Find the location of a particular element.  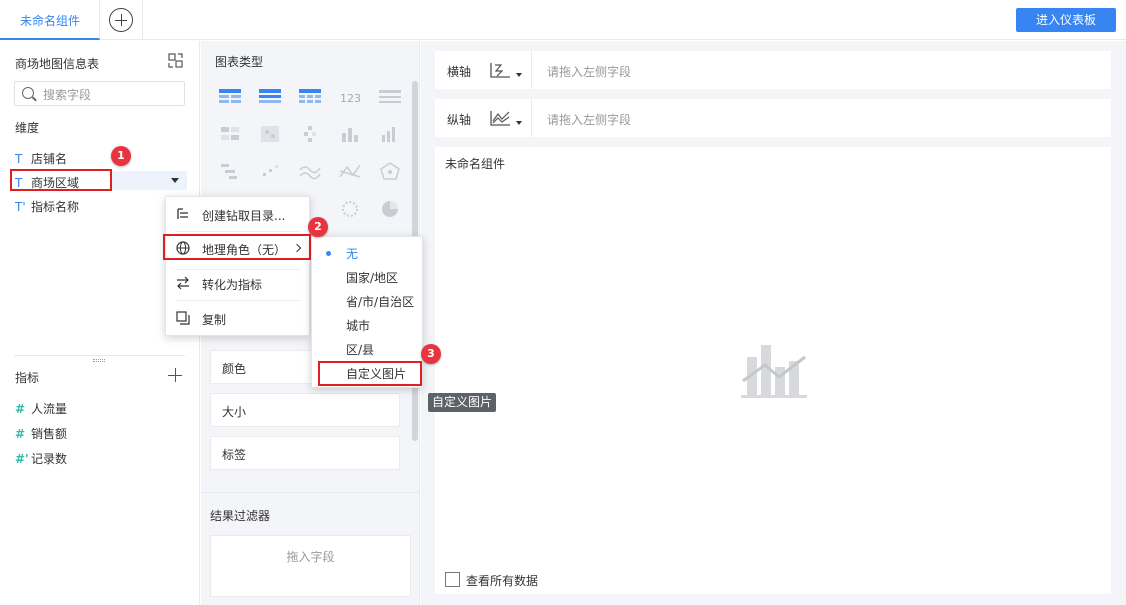

grouped-table-icon is located at coordinates (270, 97).